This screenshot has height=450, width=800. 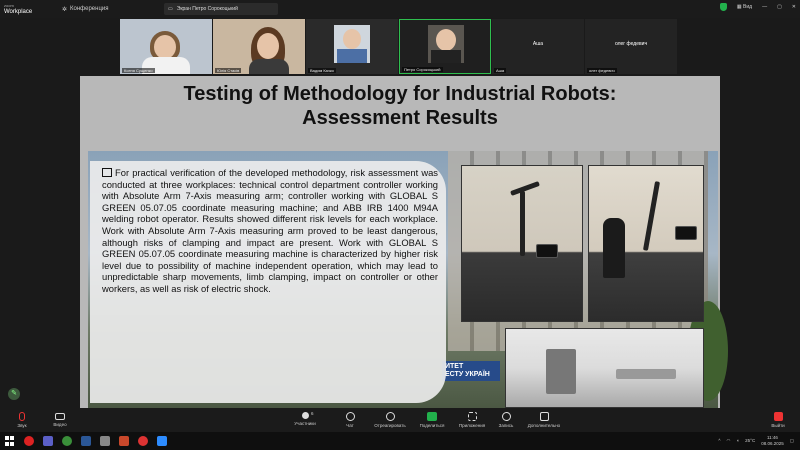 I want to click on notification-icon: ▢, so click(x=792, y=441).